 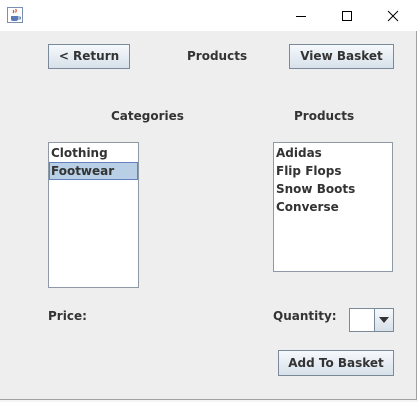 What do you see at coordinates (333, 189) in the screenshot?
I see `product-item-snow-boots: Snow Boots` at bounding box center [333, 189].